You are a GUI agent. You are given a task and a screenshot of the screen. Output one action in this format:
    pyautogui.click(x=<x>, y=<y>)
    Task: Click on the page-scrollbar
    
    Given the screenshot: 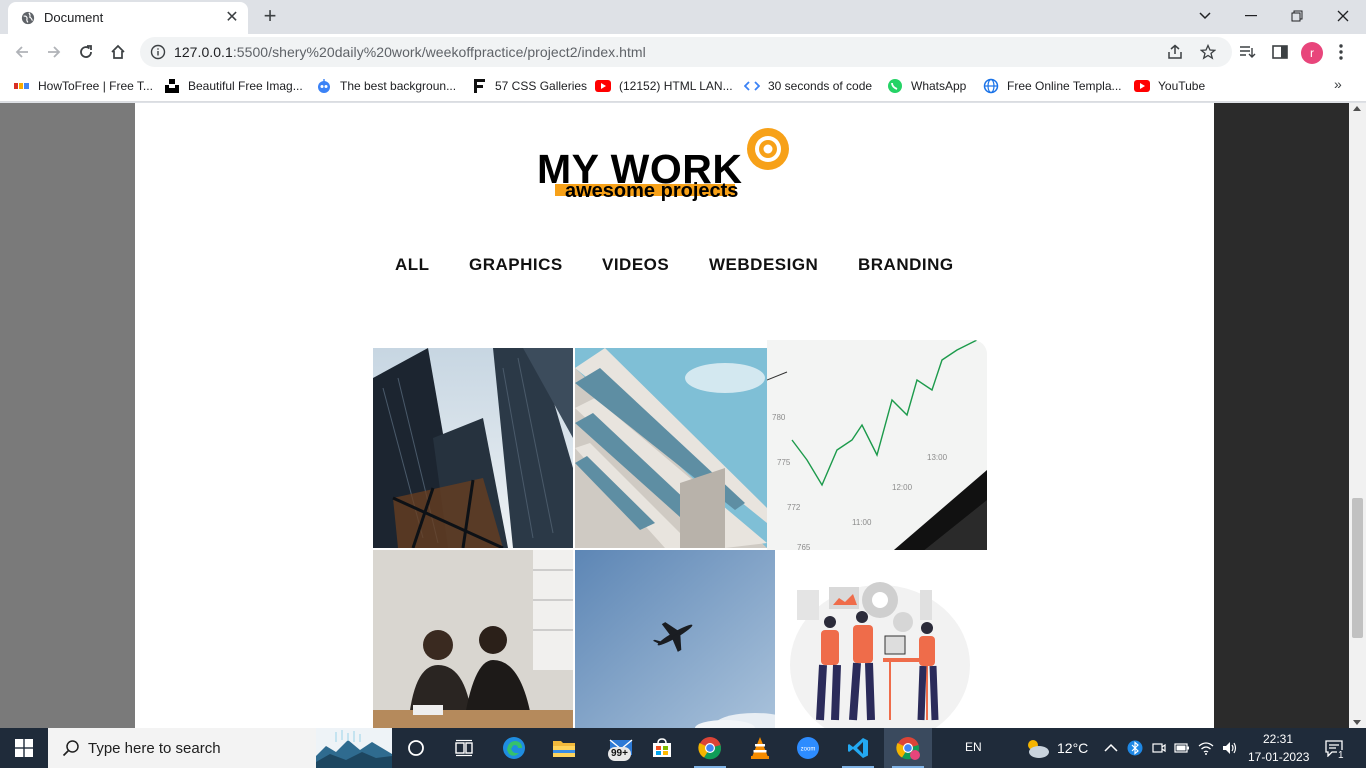 What is the action you would take?
    pyautogui.click(x=1357, y=415)
    